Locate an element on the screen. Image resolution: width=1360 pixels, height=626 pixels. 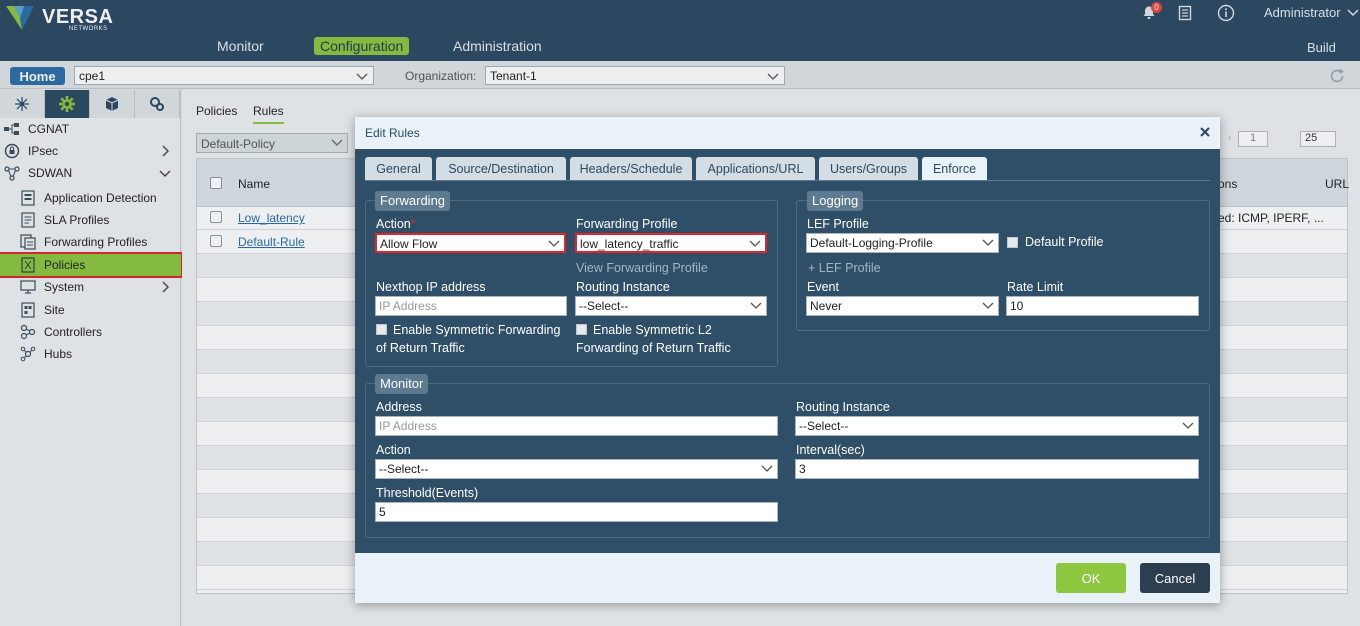
monitor-routing-instance-value: --Select-- is located at coordinates (824, 426).